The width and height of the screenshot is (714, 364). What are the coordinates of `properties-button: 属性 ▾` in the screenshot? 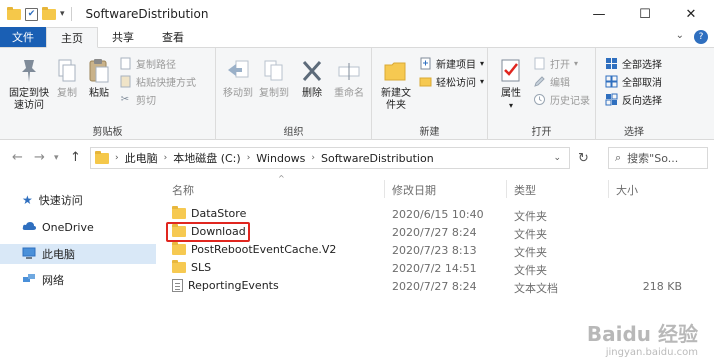 It's located at (511, 84).